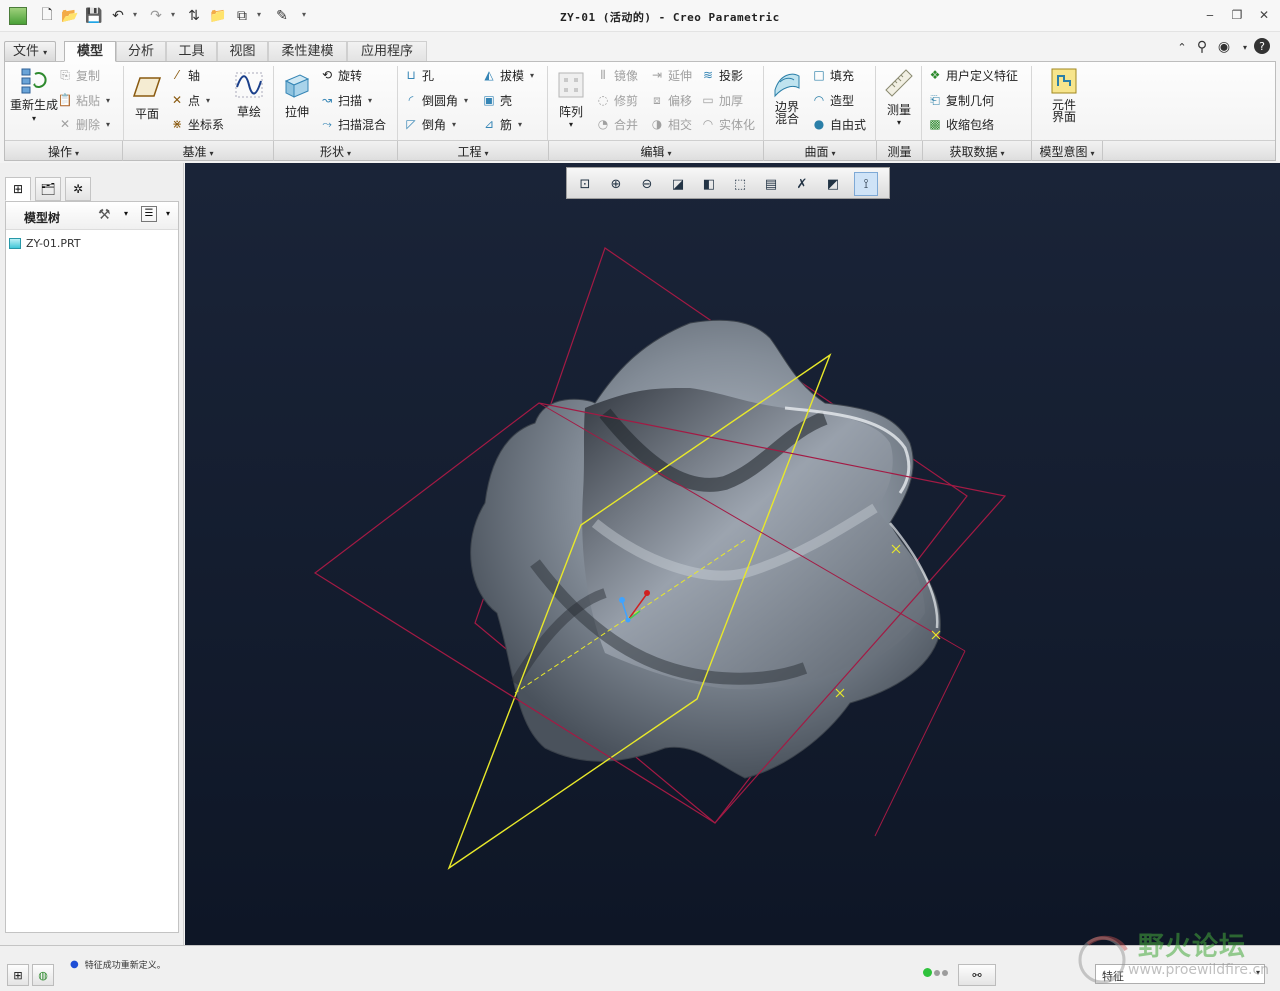 This screenshot has width=1280, height=991. I want to click on regenerate-button: 重新生成 ▾, so click(34, 95).